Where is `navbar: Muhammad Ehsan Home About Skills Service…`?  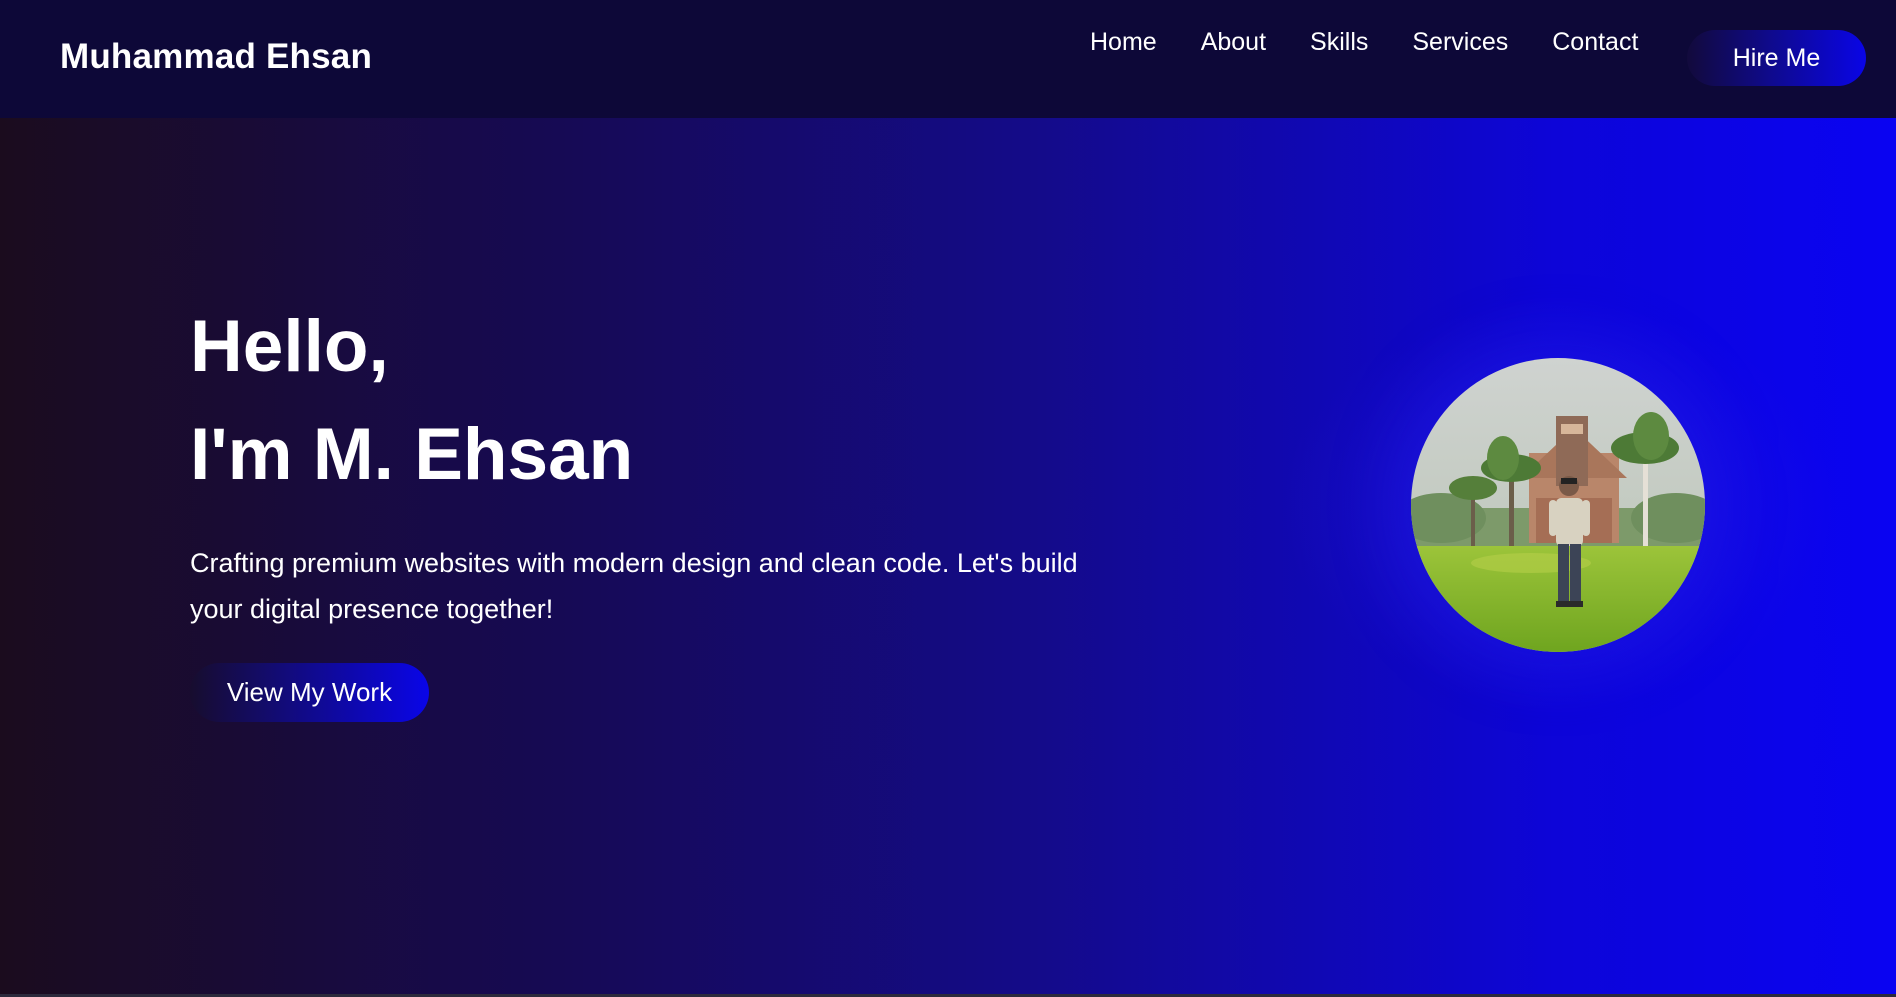
navbar: Muhammad Ehsan Home About Skills Service… is located at coordinates (948, 59).